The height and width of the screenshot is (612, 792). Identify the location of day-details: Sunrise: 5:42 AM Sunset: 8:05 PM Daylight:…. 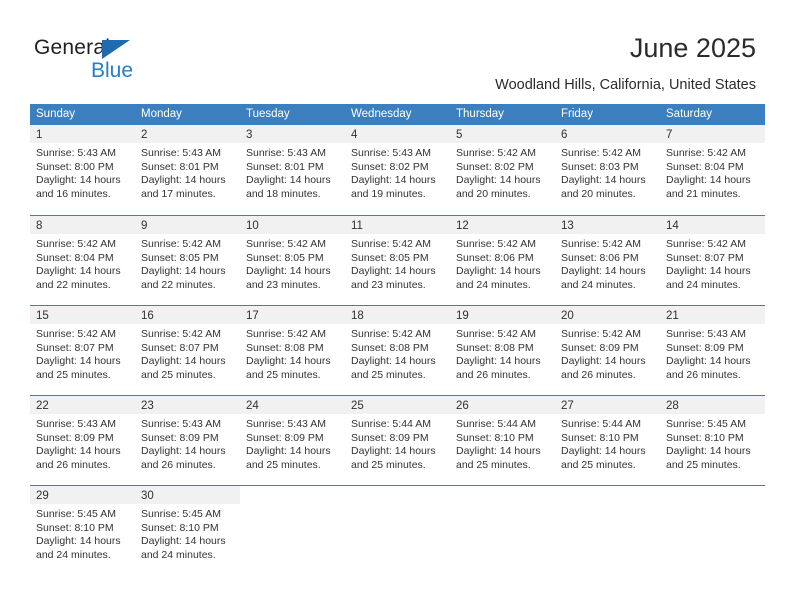
(292, 263).